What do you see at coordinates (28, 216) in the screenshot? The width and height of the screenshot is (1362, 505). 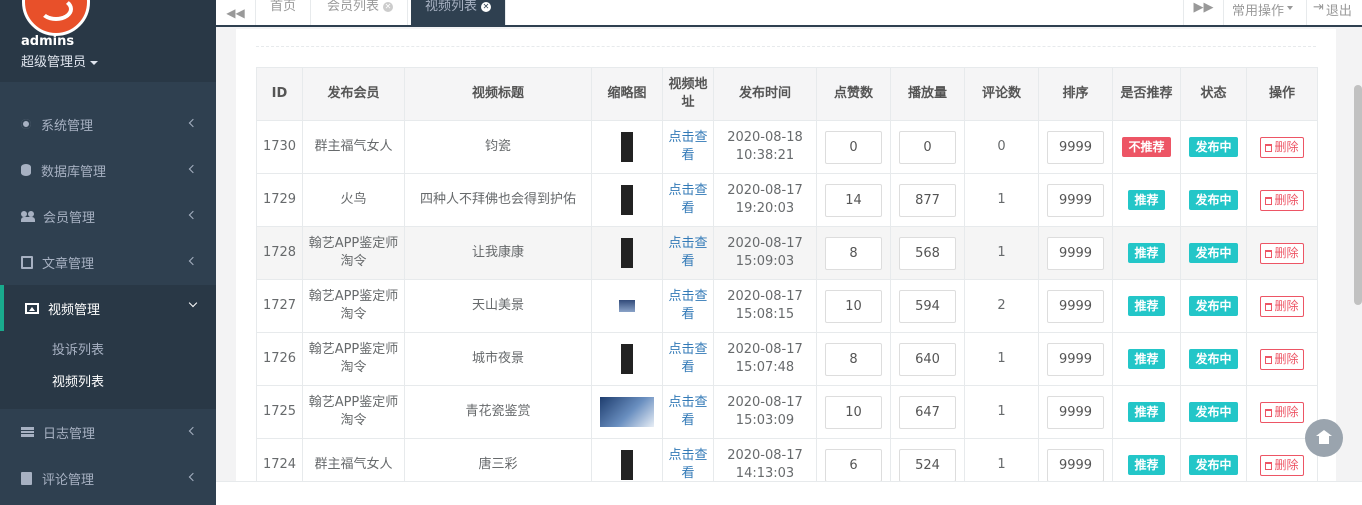 I see `users-icon` at bounding box center [28, 216].